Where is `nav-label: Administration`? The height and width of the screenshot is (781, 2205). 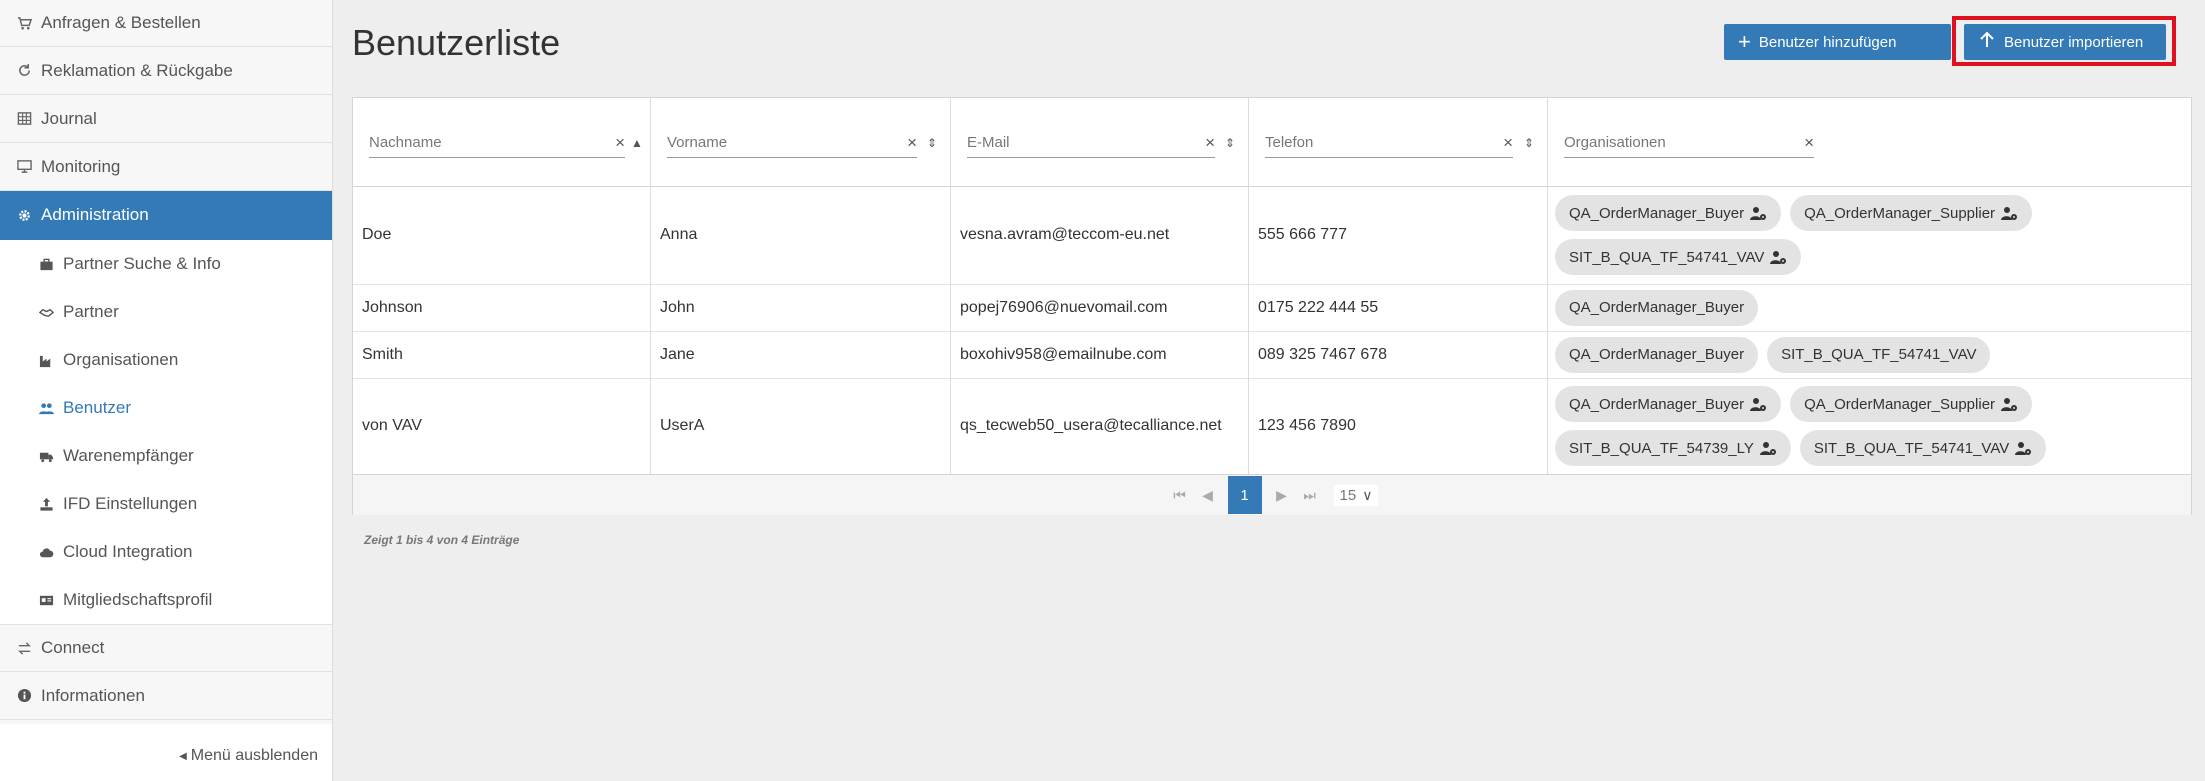
nav-label: Administration is located at coordinates (95, 214).